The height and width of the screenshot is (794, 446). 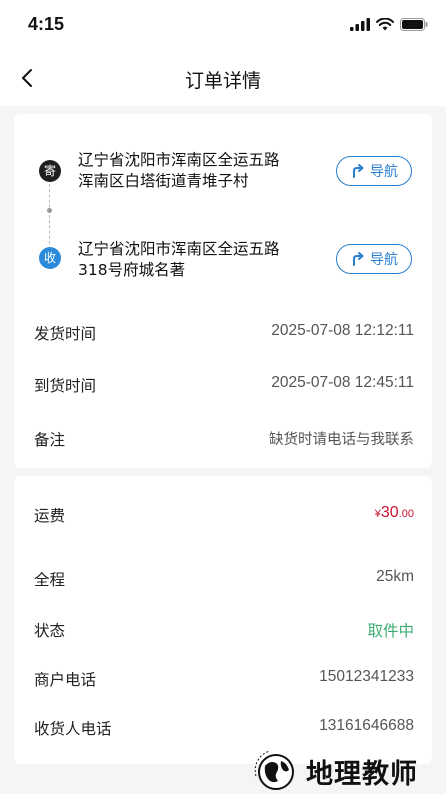 I want to click on ship-time-value: 2025-07-08 12:12:11, so click(x=342, y=330).